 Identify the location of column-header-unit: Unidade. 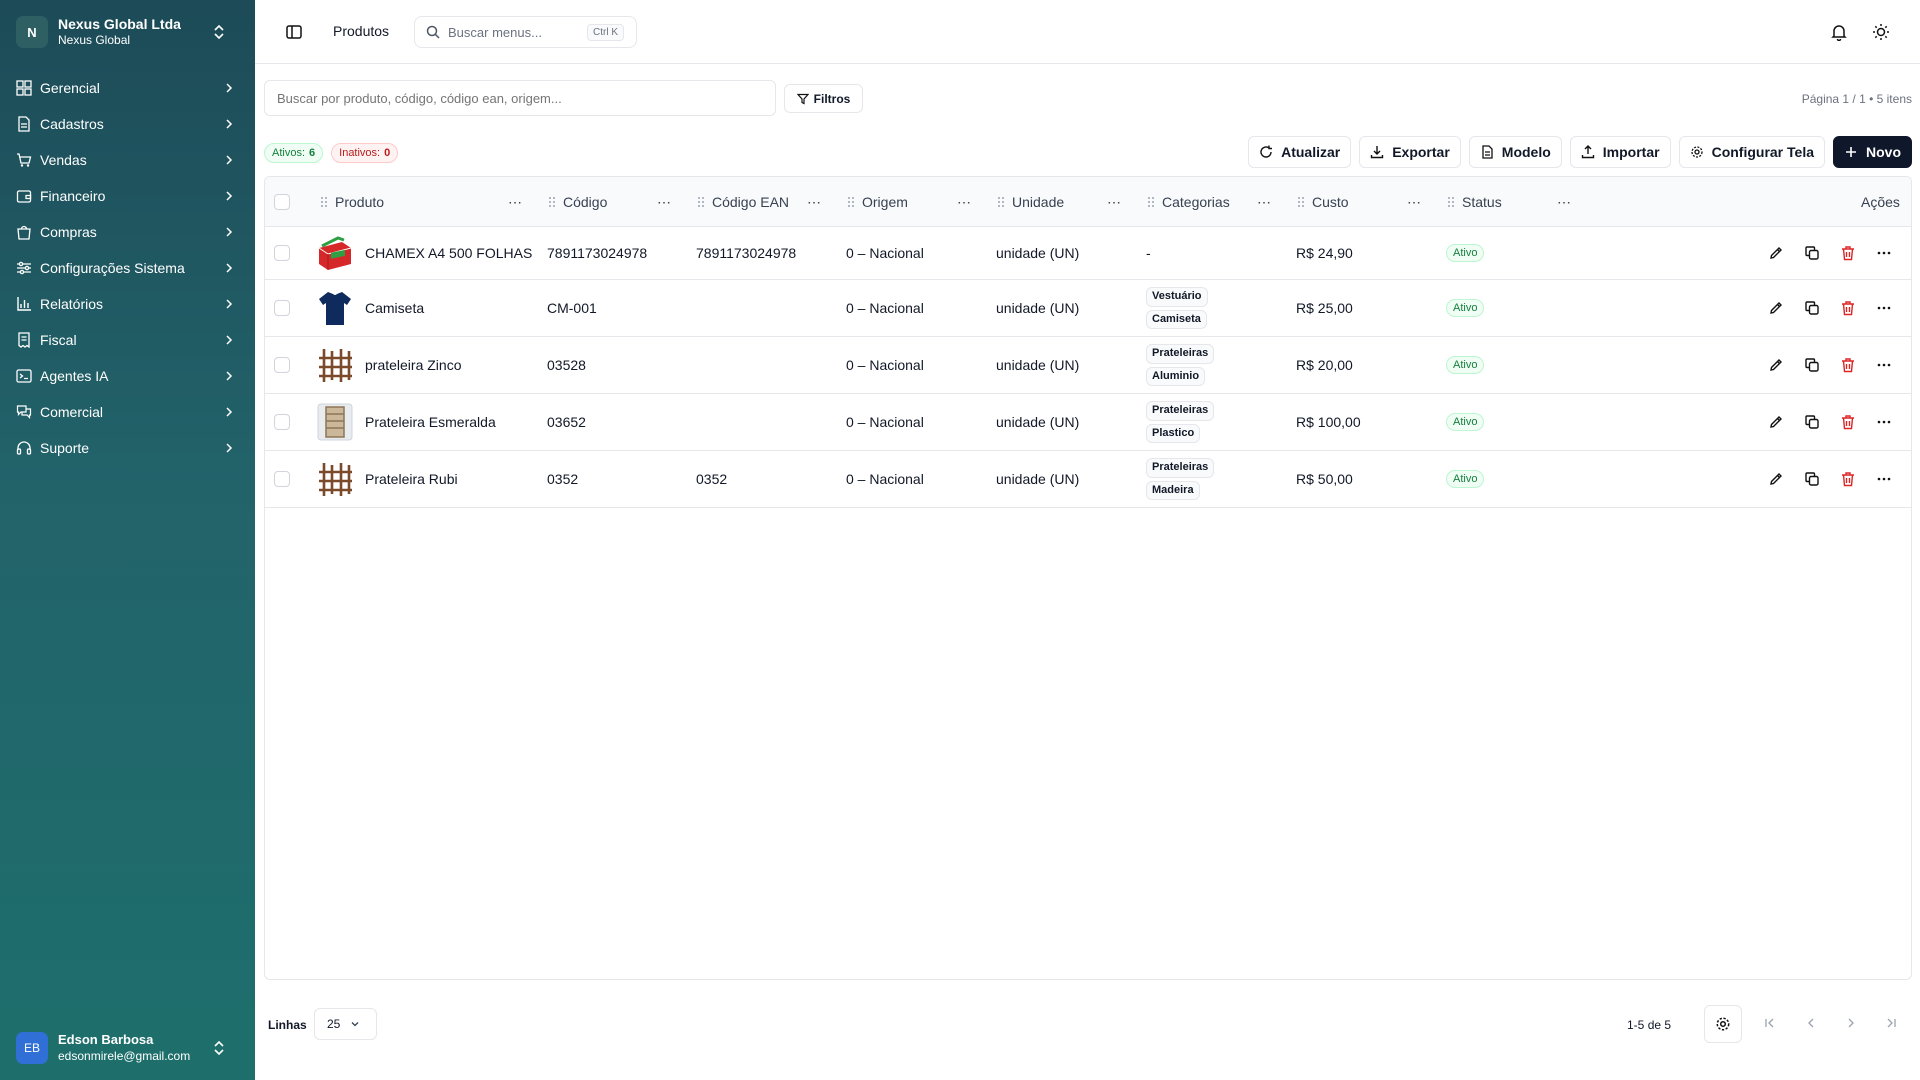
(1030, 202).